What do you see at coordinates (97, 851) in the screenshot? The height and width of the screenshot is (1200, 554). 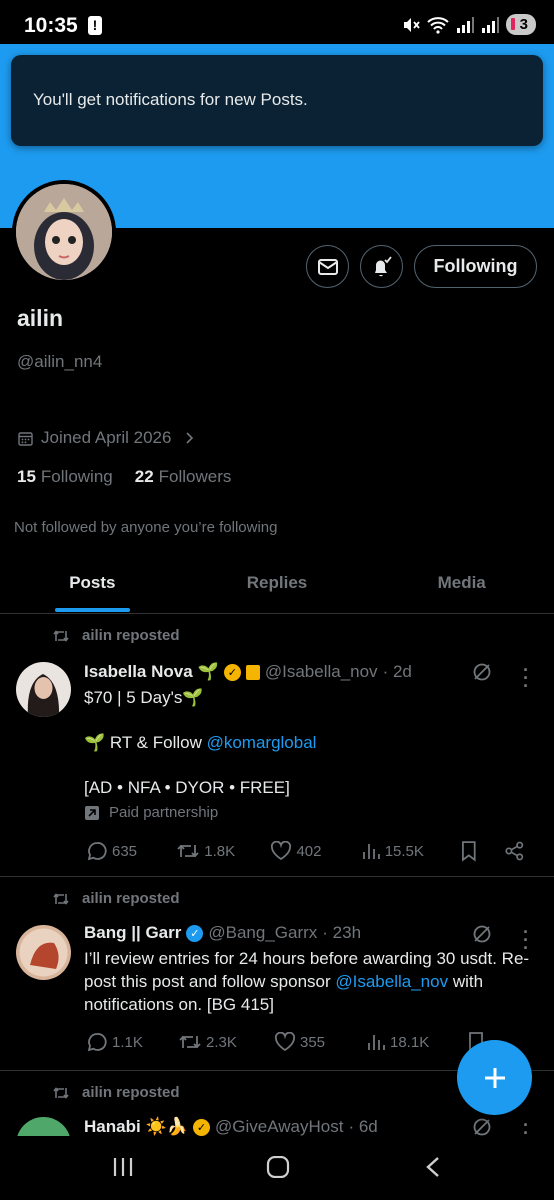 I see `reply-icon` at bounding box center [97, 851].